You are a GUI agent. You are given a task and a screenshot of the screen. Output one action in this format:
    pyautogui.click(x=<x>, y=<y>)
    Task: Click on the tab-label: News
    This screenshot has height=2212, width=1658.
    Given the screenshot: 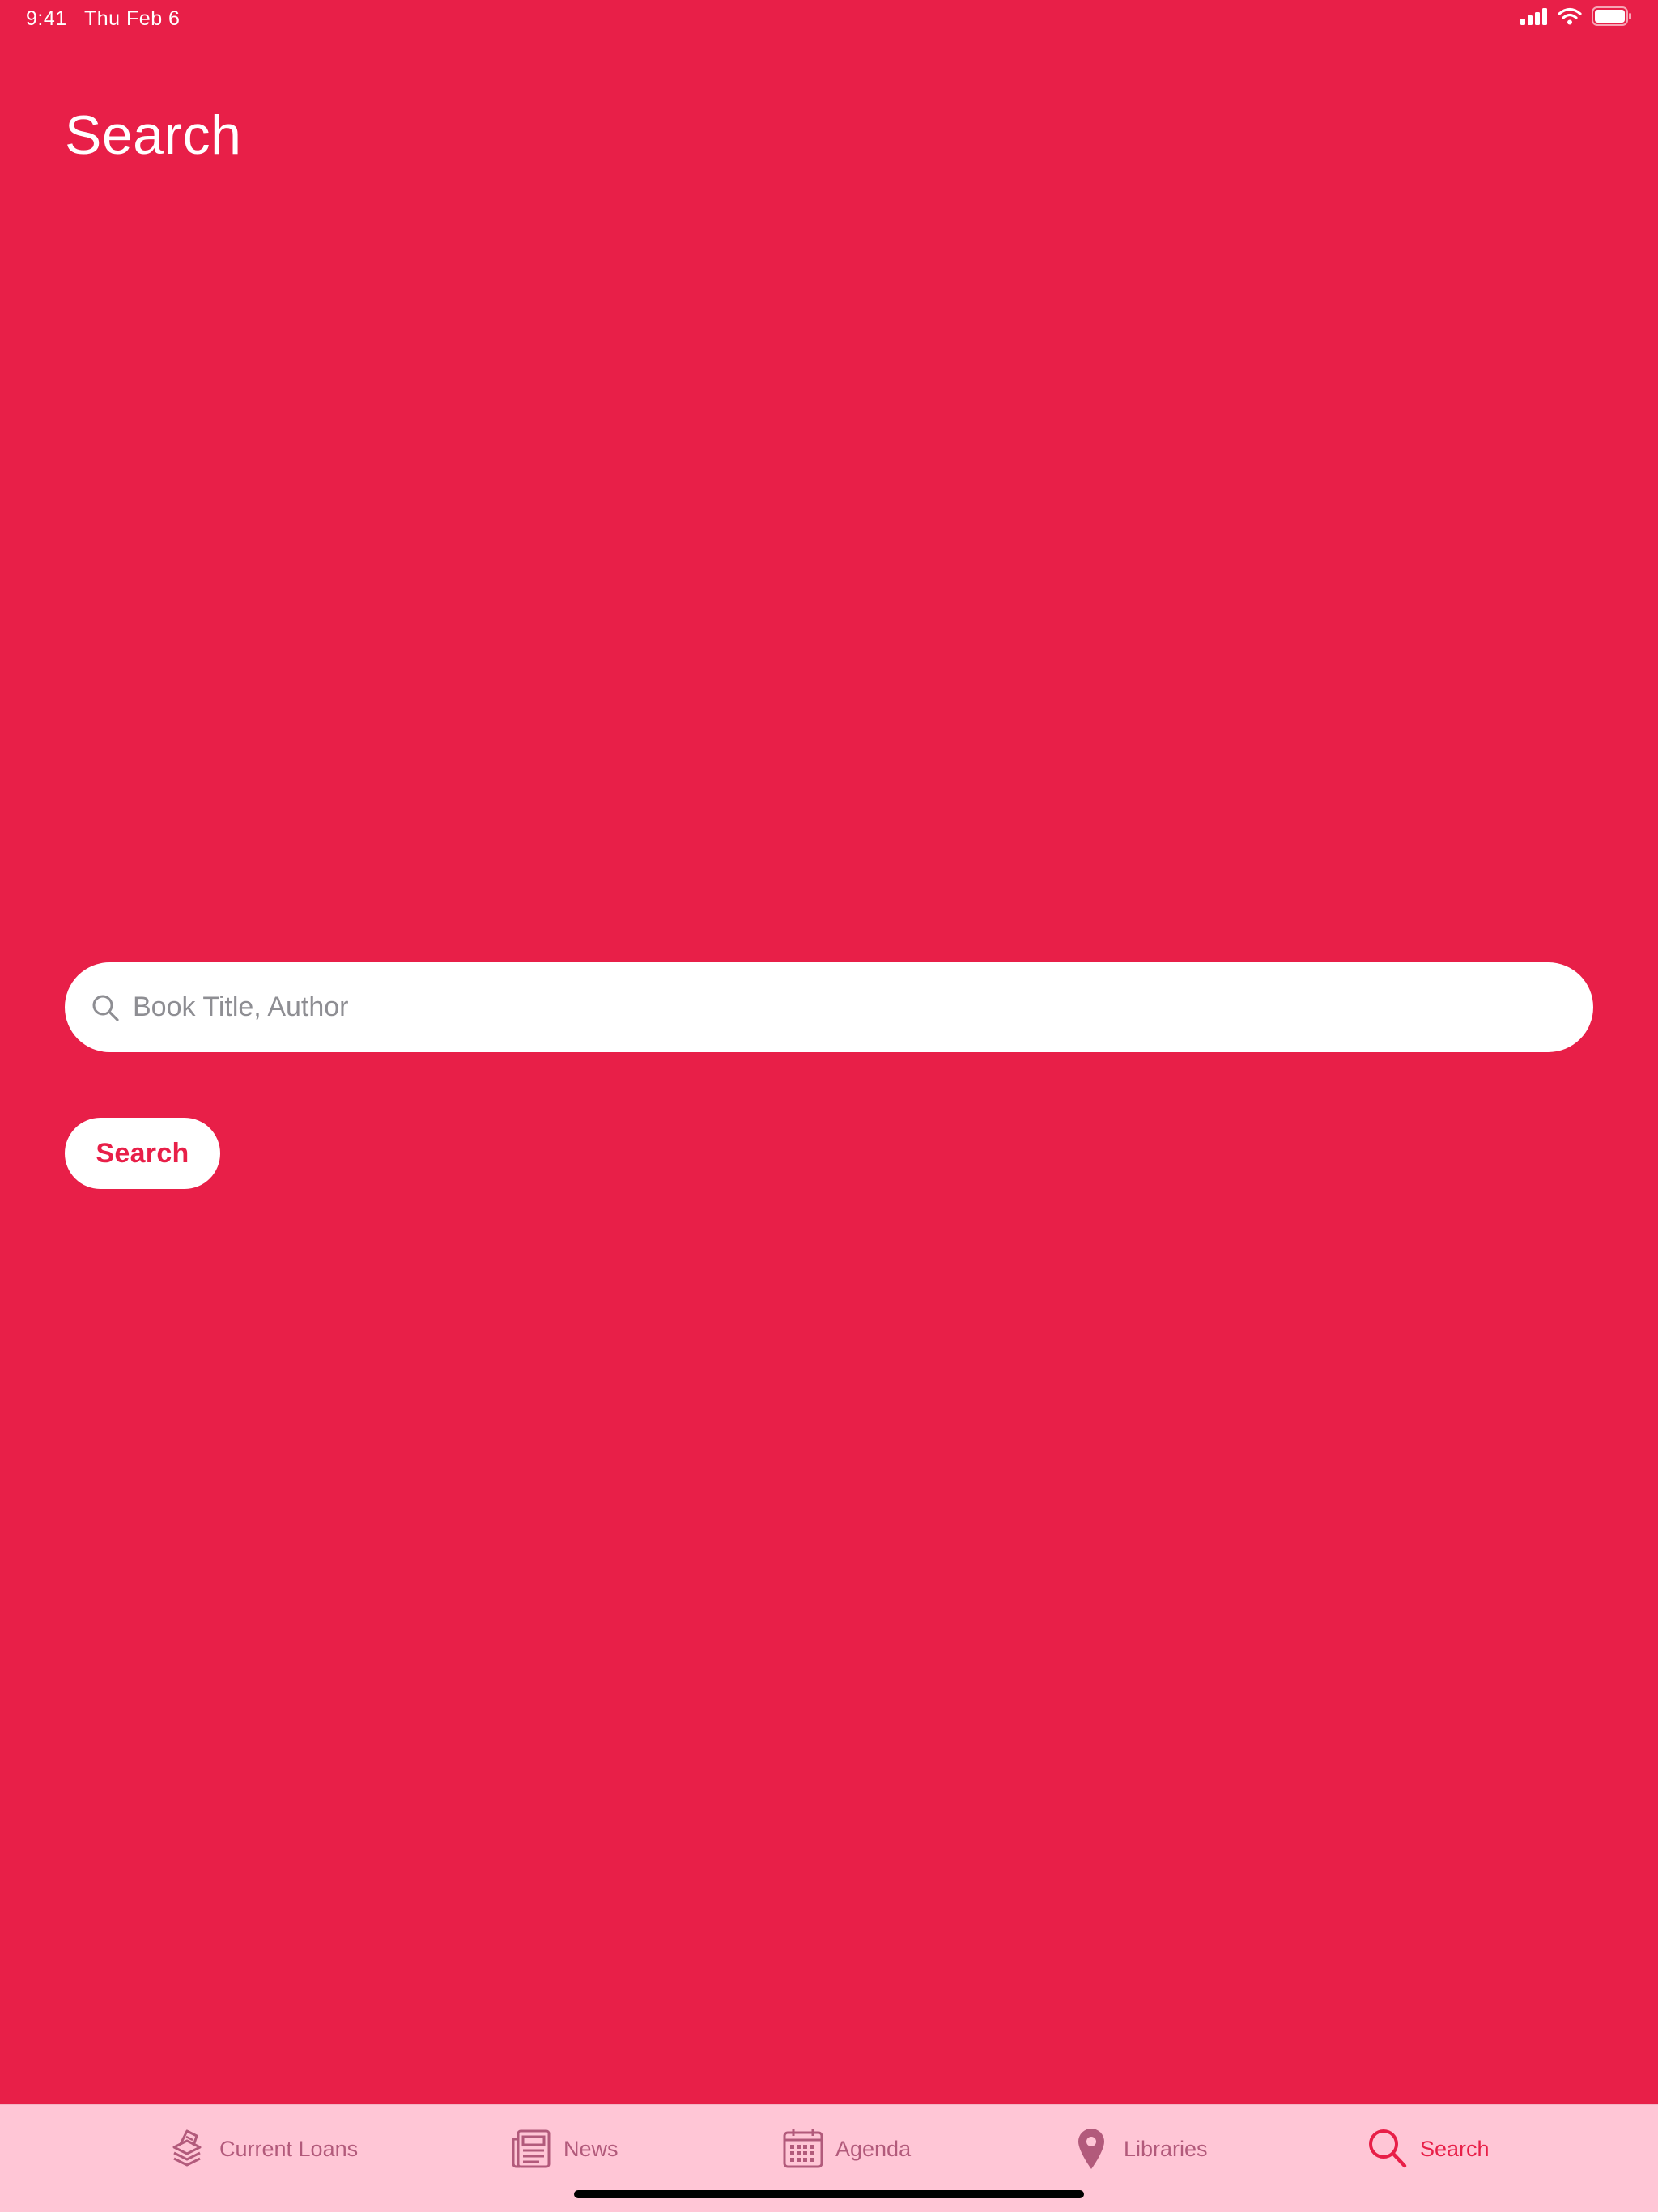 What is the action you would take?
    pyautogui.click(x=591, y=2148)
    